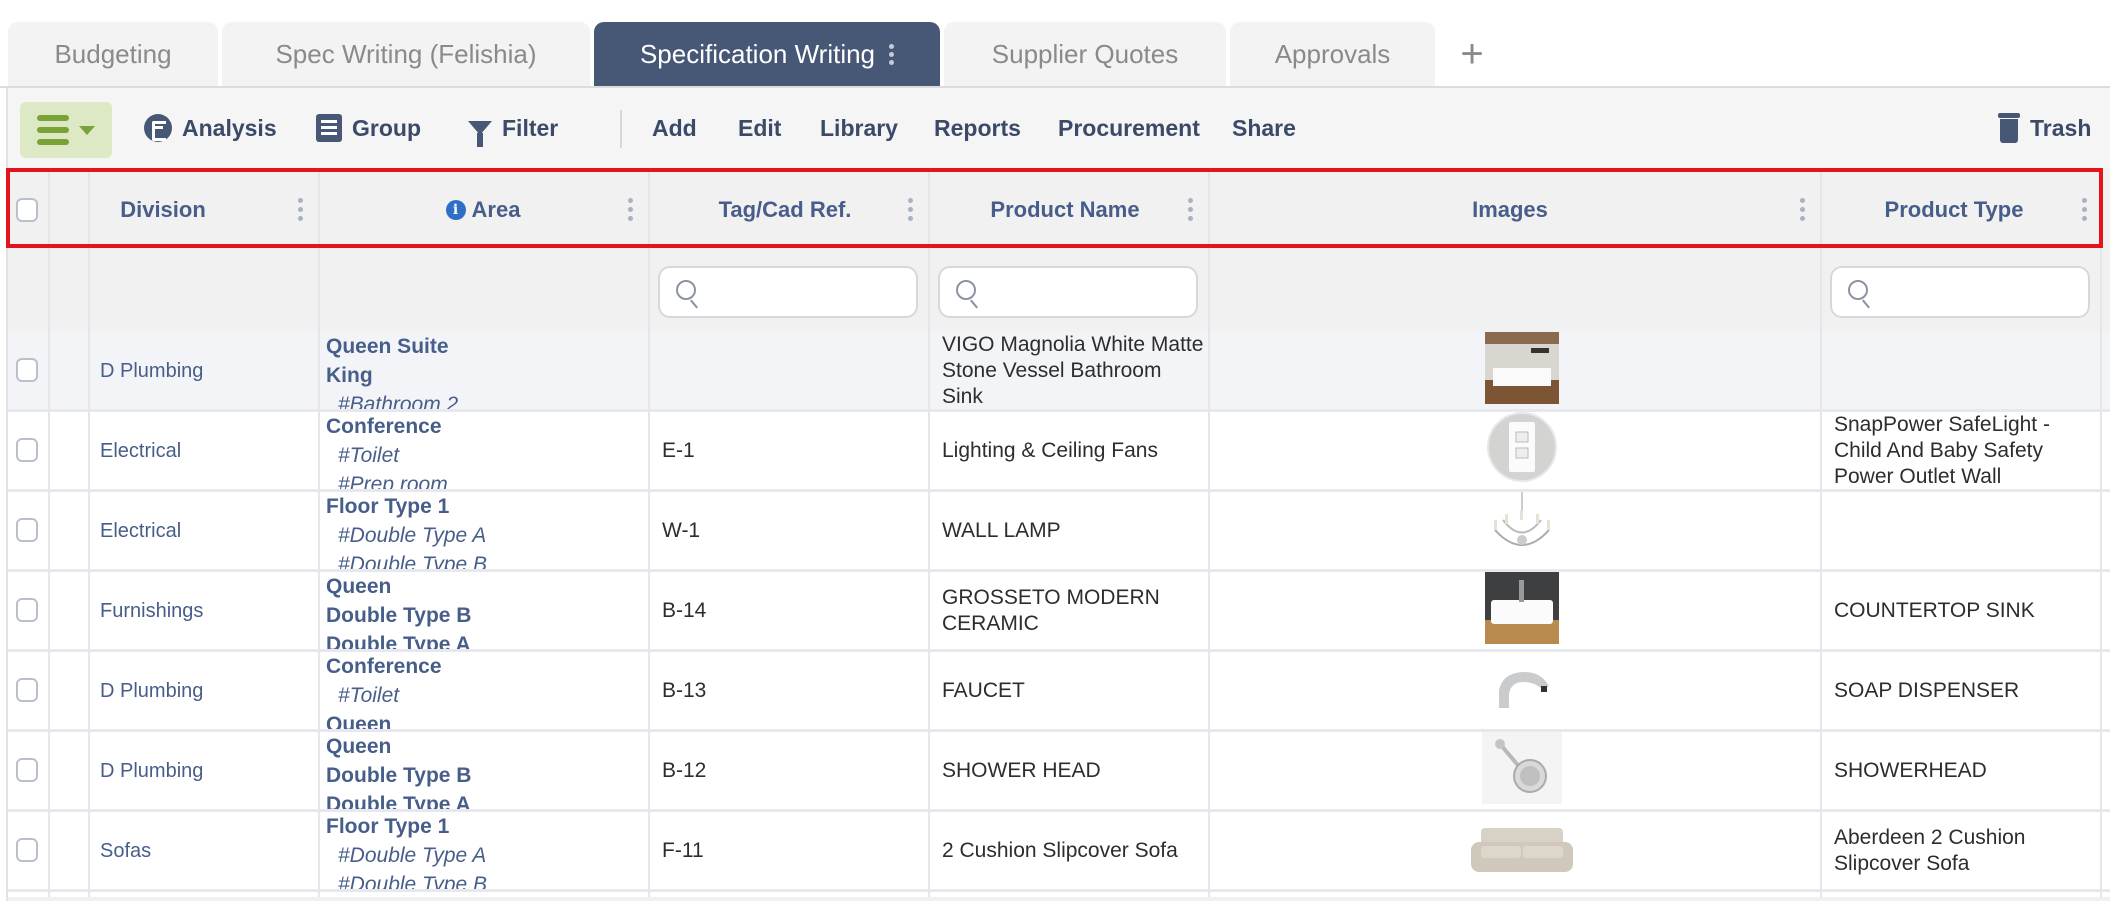 The width and height of the screenshot is (2110, 901). What do you see at coordinates (2084, 209) in the screenshot?
I see `product-type-column-menu-icon` at bounding box center [2084, 209].